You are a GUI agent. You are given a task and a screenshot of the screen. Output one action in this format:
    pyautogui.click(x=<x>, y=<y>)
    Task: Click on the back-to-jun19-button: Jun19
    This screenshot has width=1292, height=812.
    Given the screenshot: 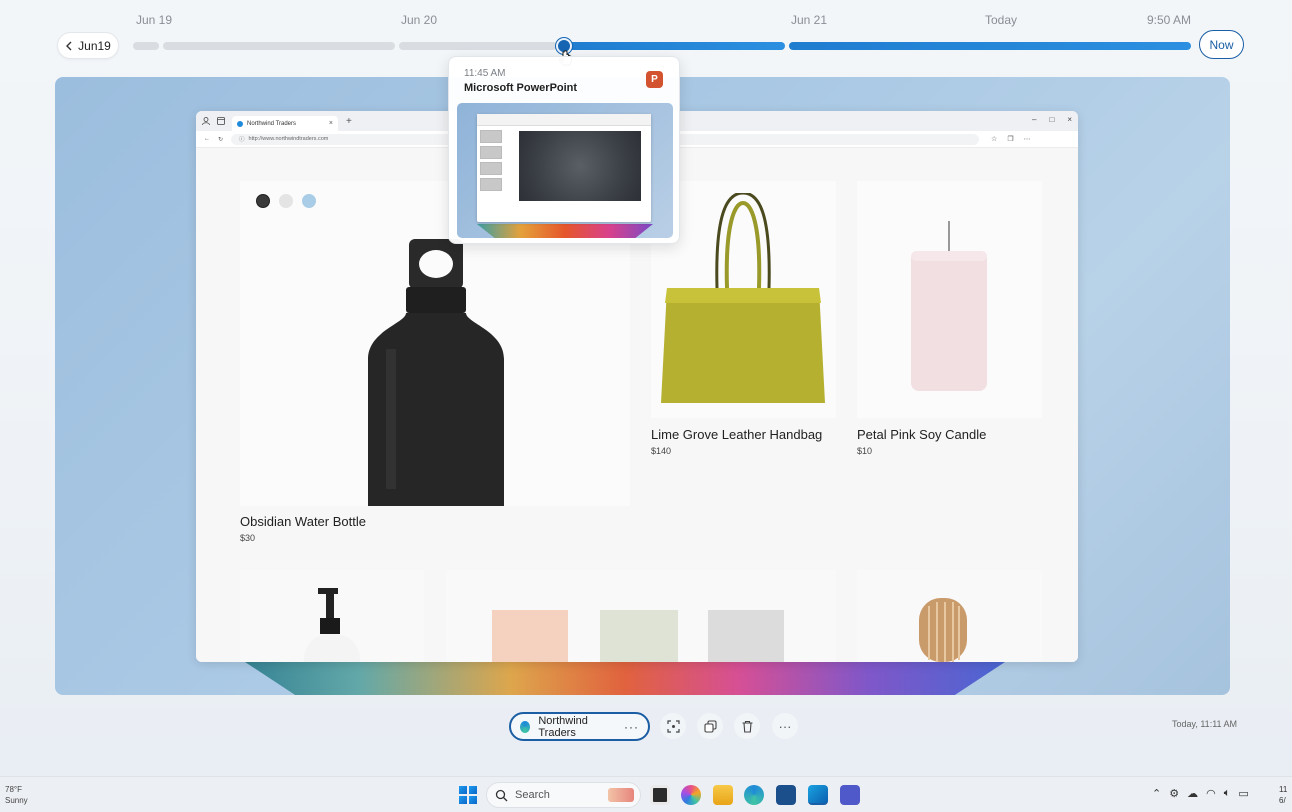 What is the action you would take?
    pyautogui.click(x=88, y=45)
    